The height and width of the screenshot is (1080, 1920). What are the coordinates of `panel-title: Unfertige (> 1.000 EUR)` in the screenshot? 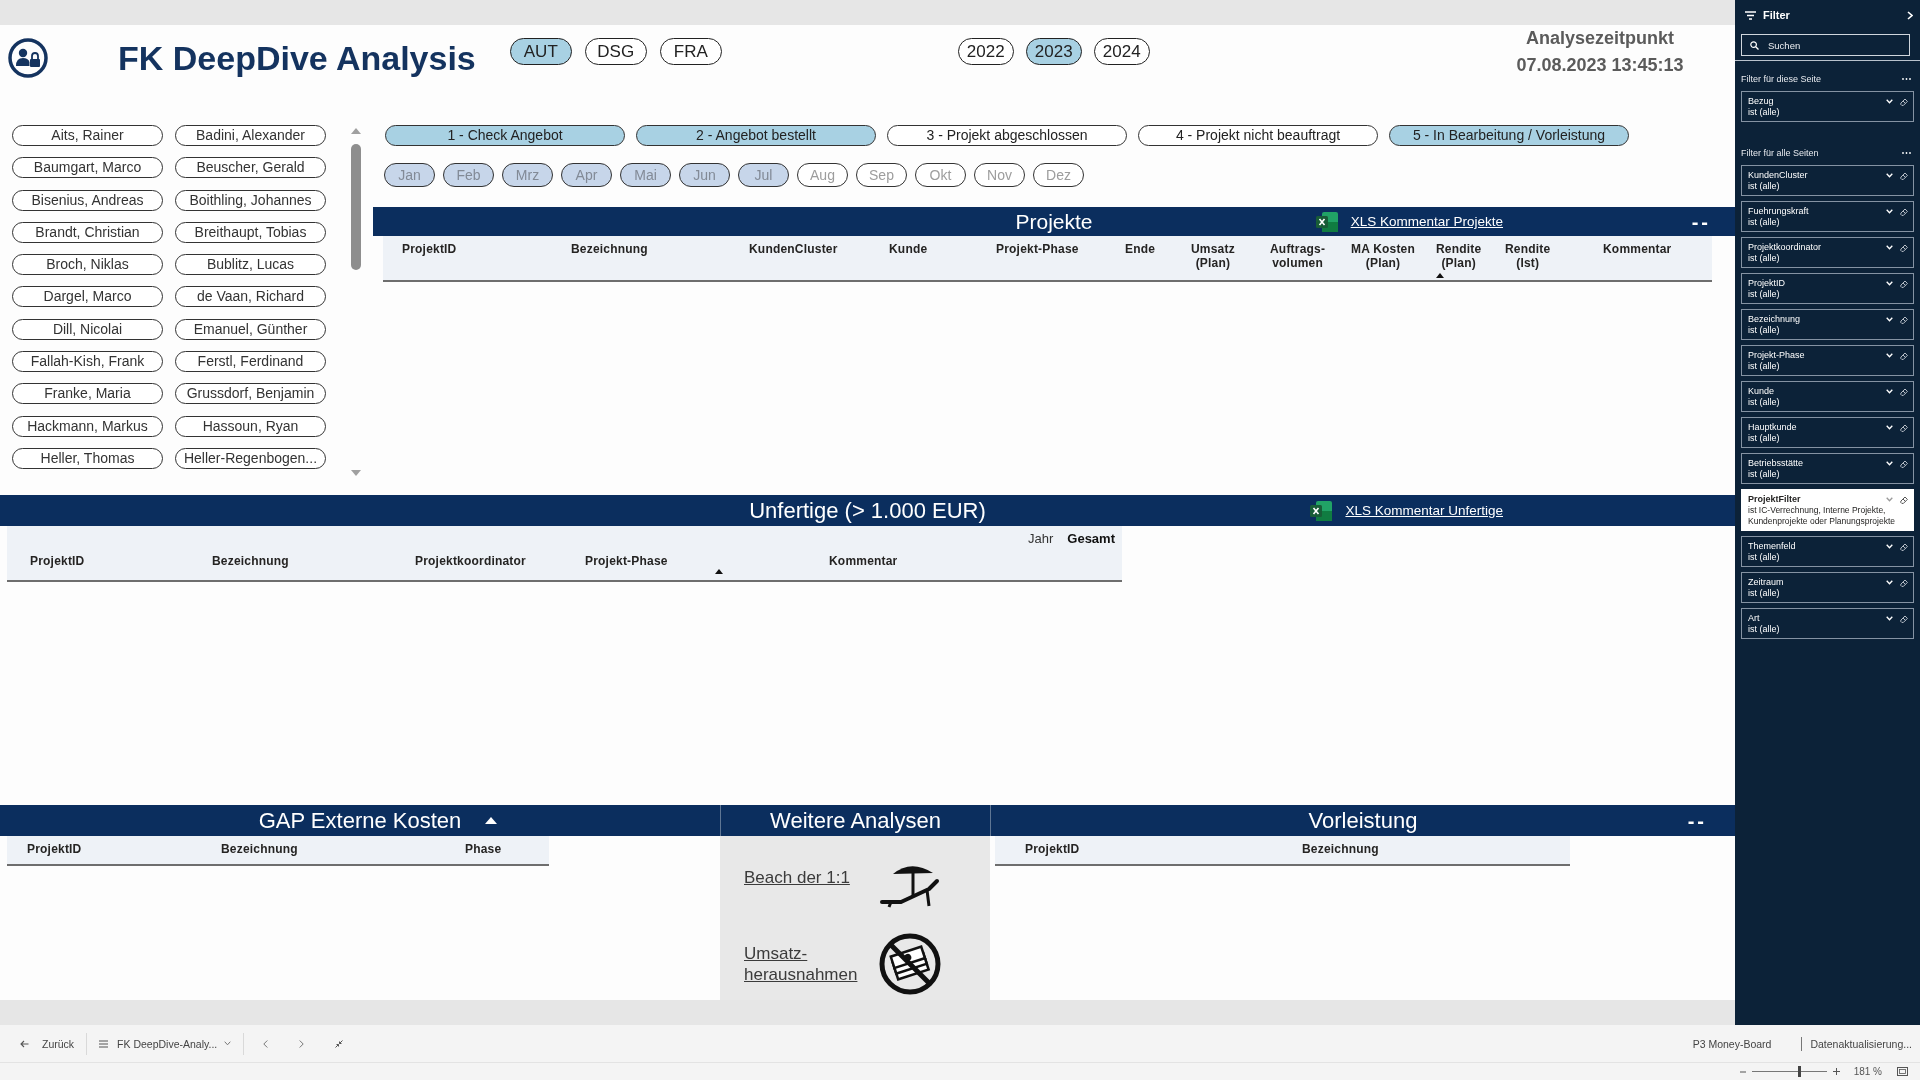 It's located at (867, 510).